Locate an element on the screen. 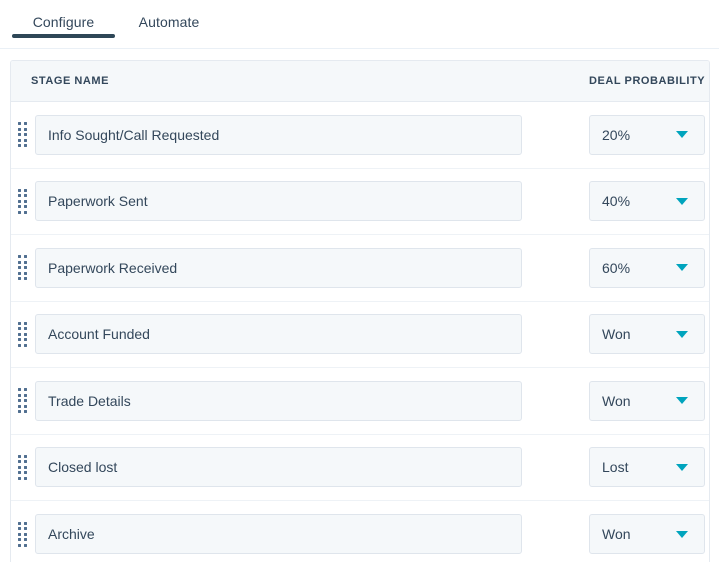 This screenshot has width=719, height=562. table-row: 40% is located at coordinates (360, 201).